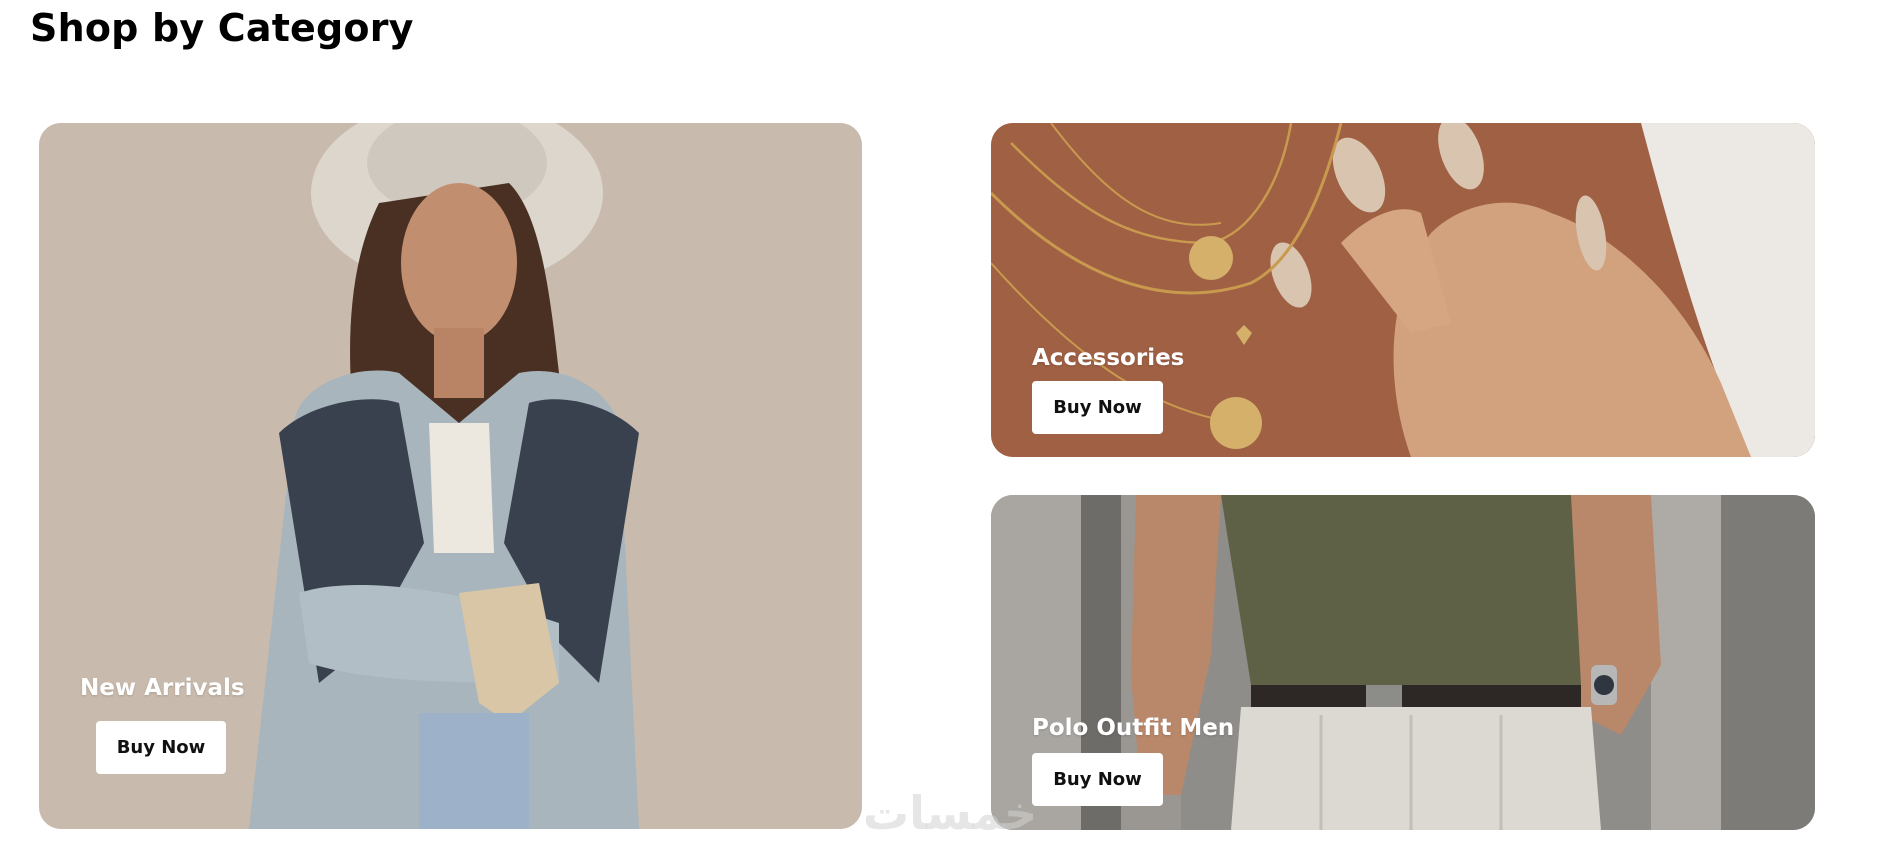  What do you see at coordinates (1108, 358) in the screenshot?
I see `category-title-accessories: Accessories` at bounding box center [1108, 358].